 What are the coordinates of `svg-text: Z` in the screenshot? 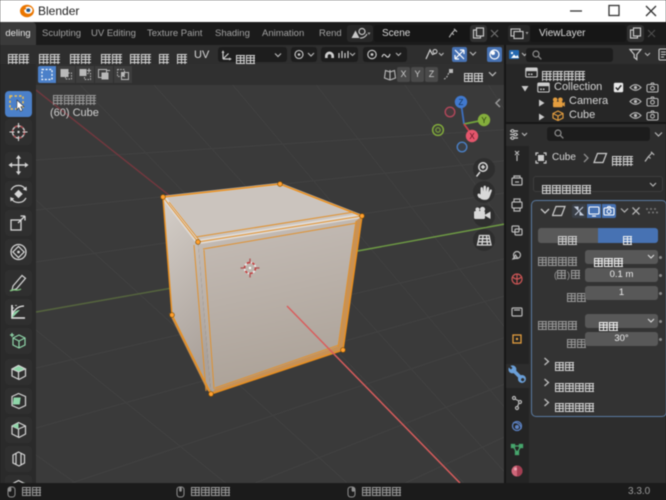 It's located at (461, 102).